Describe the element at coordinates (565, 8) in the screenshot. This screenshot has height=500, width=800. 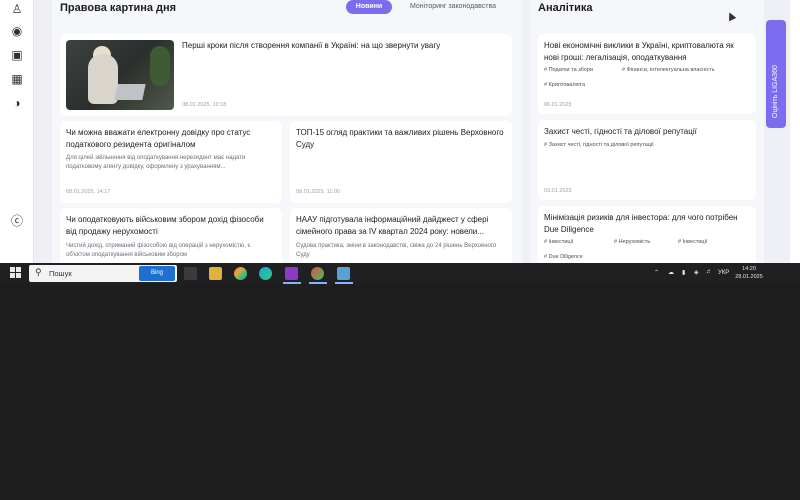
I see `analytics-title: Аналітика` at that location.